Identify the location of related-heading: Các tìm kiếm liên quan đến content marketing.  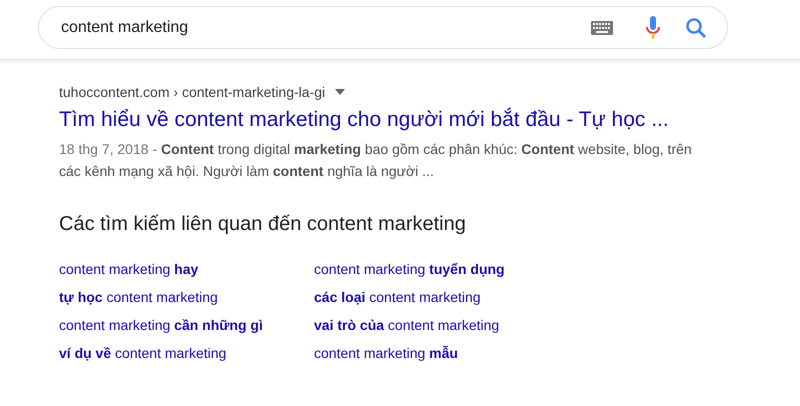
(263, 224).